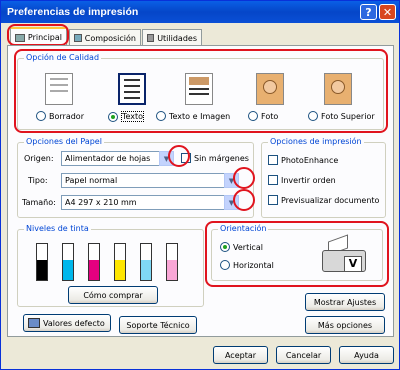 This screenshot has height=370, width=400. I want to click on tools-icon, so click(151, 38).